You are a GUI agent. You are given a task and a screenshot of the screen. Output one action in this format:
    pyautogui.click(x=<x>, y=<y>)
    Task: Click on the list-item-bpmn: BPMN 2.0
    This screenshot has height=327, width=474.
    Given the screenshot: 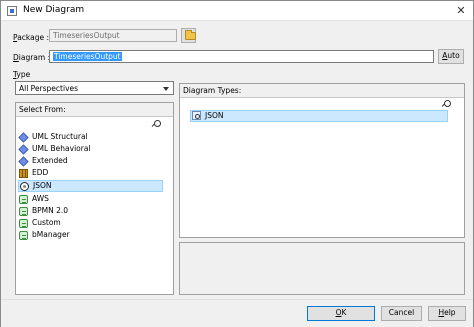 What is the action you would take?
    pyautogui.click(x=90, y=211)
    